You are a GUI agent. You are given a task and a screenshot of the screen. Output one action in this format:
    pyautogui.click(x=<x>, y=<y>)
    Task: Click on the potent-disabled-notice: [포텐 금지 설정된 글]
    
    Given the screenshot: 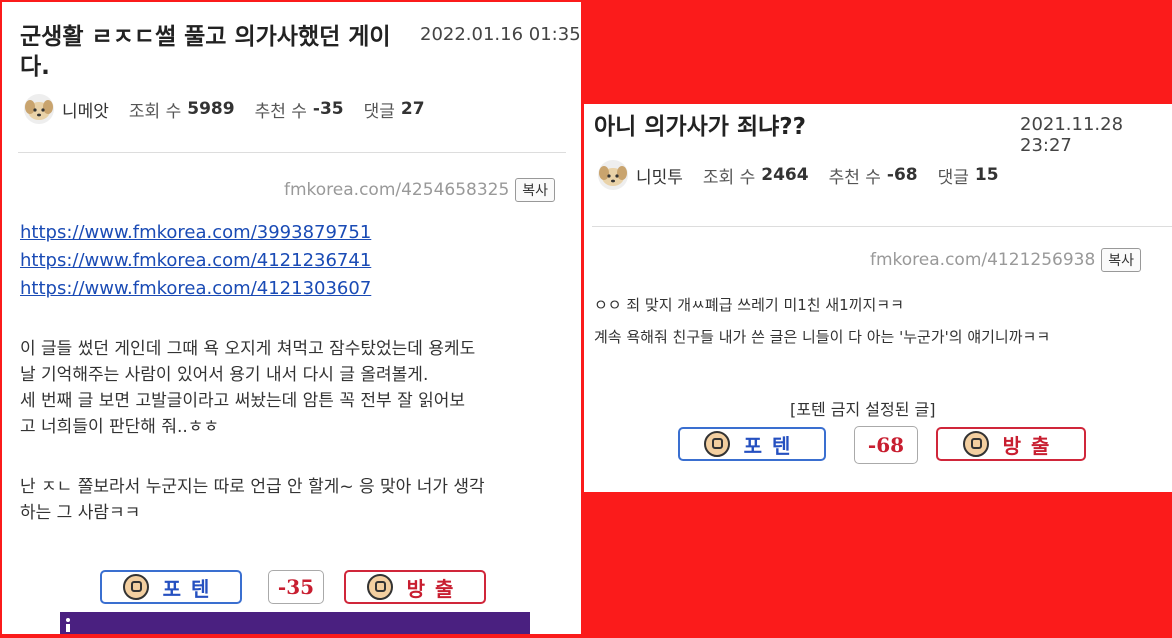 What is the action you would take?
    pyautogui.click(x=863, y=409)
    